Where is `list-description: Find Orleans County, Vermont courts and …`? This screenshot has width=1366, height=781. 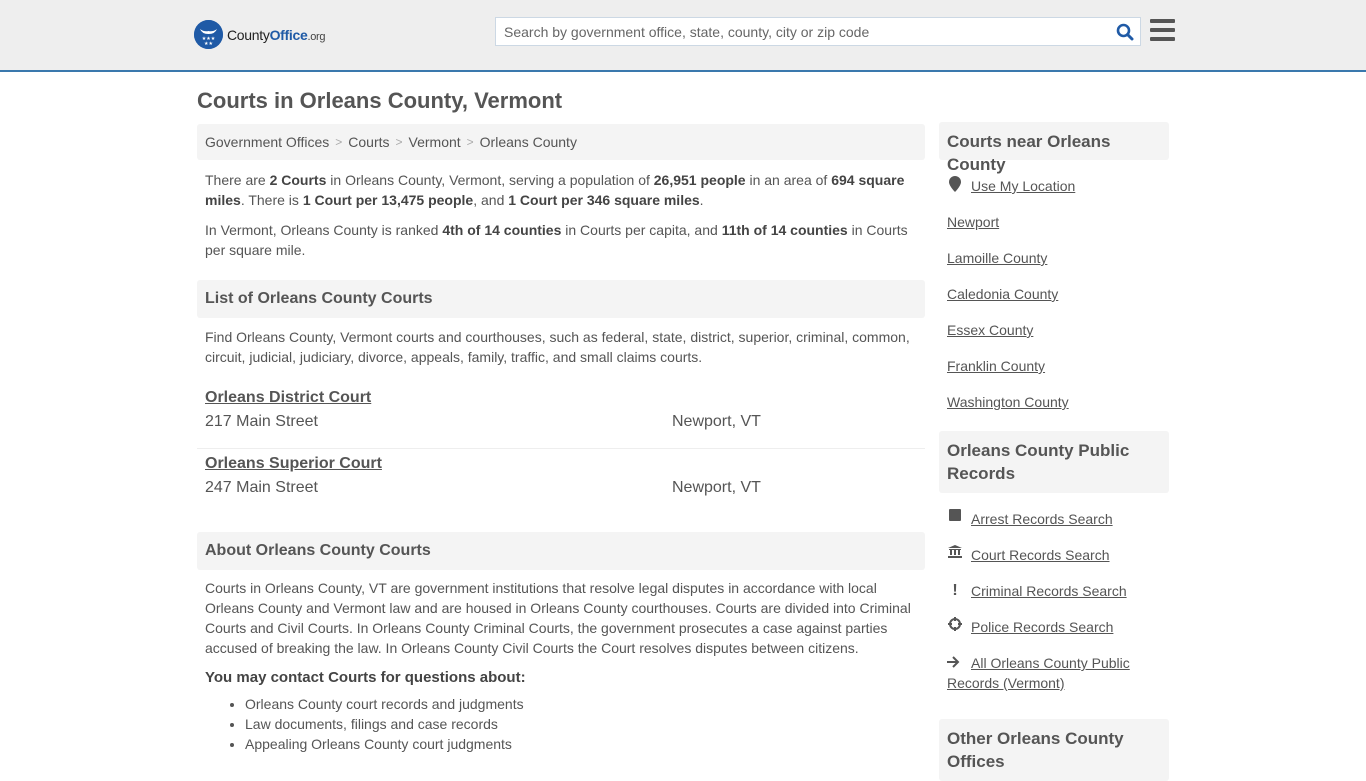
list-description: Find Orleans County, Vermont courts and … is located at coordinates (557, 347).